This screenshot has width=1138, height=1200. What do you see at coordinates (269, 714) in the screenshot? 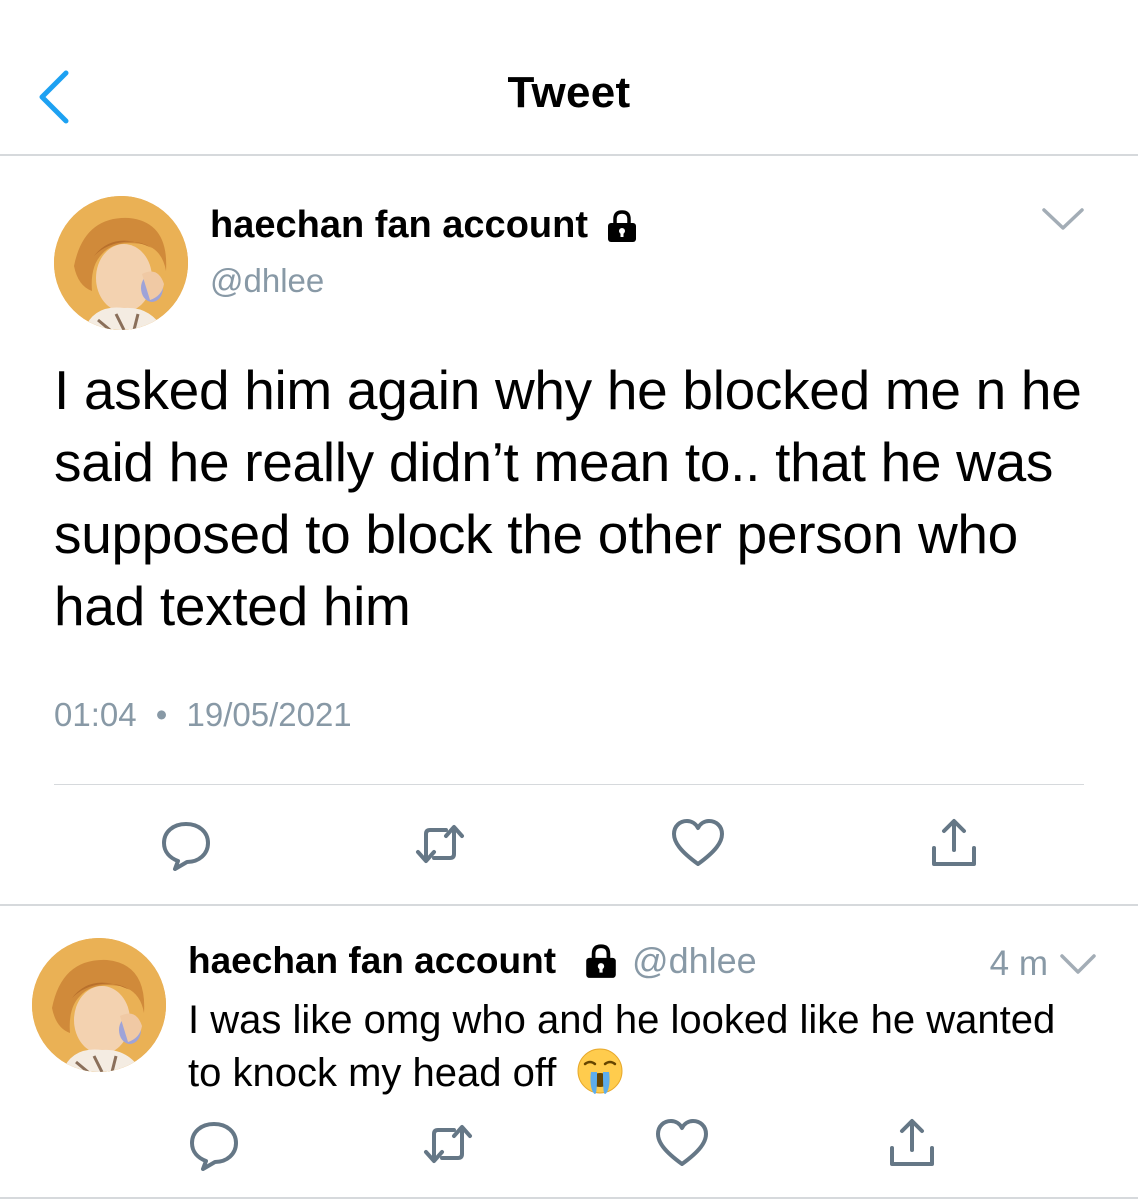
I see `tweet-date: 19/05/2021` at bounding box center [269, 714].